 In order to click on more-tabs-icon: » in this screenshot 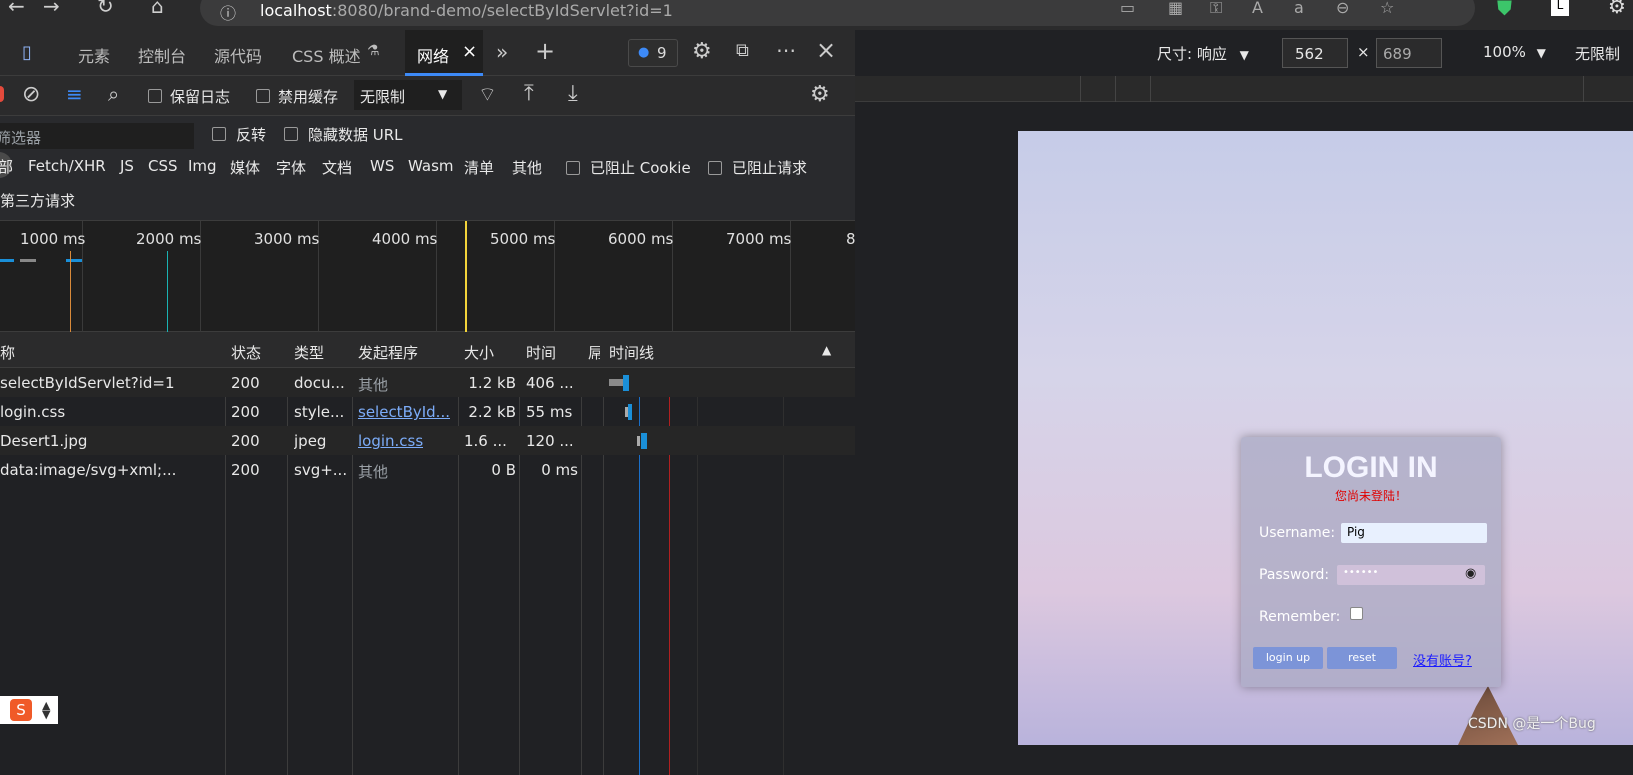, I will do `click(502, 52)`.